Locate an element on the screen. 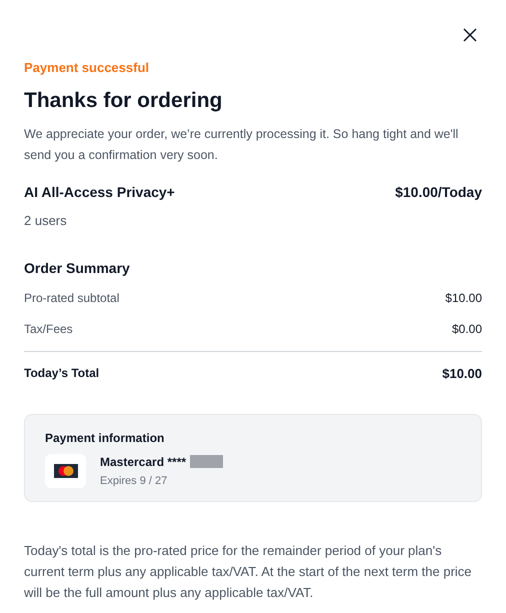 Image resolution: width=506 pixels, height=613 pixels. note-text: Today's total is the pro-rated price for the remainder period of your plan's current term plus any applicable tax/VAT. At the start of the next term the price will be the full amount plus any applicable tax/VAT. is located at coordinates (248, 572).